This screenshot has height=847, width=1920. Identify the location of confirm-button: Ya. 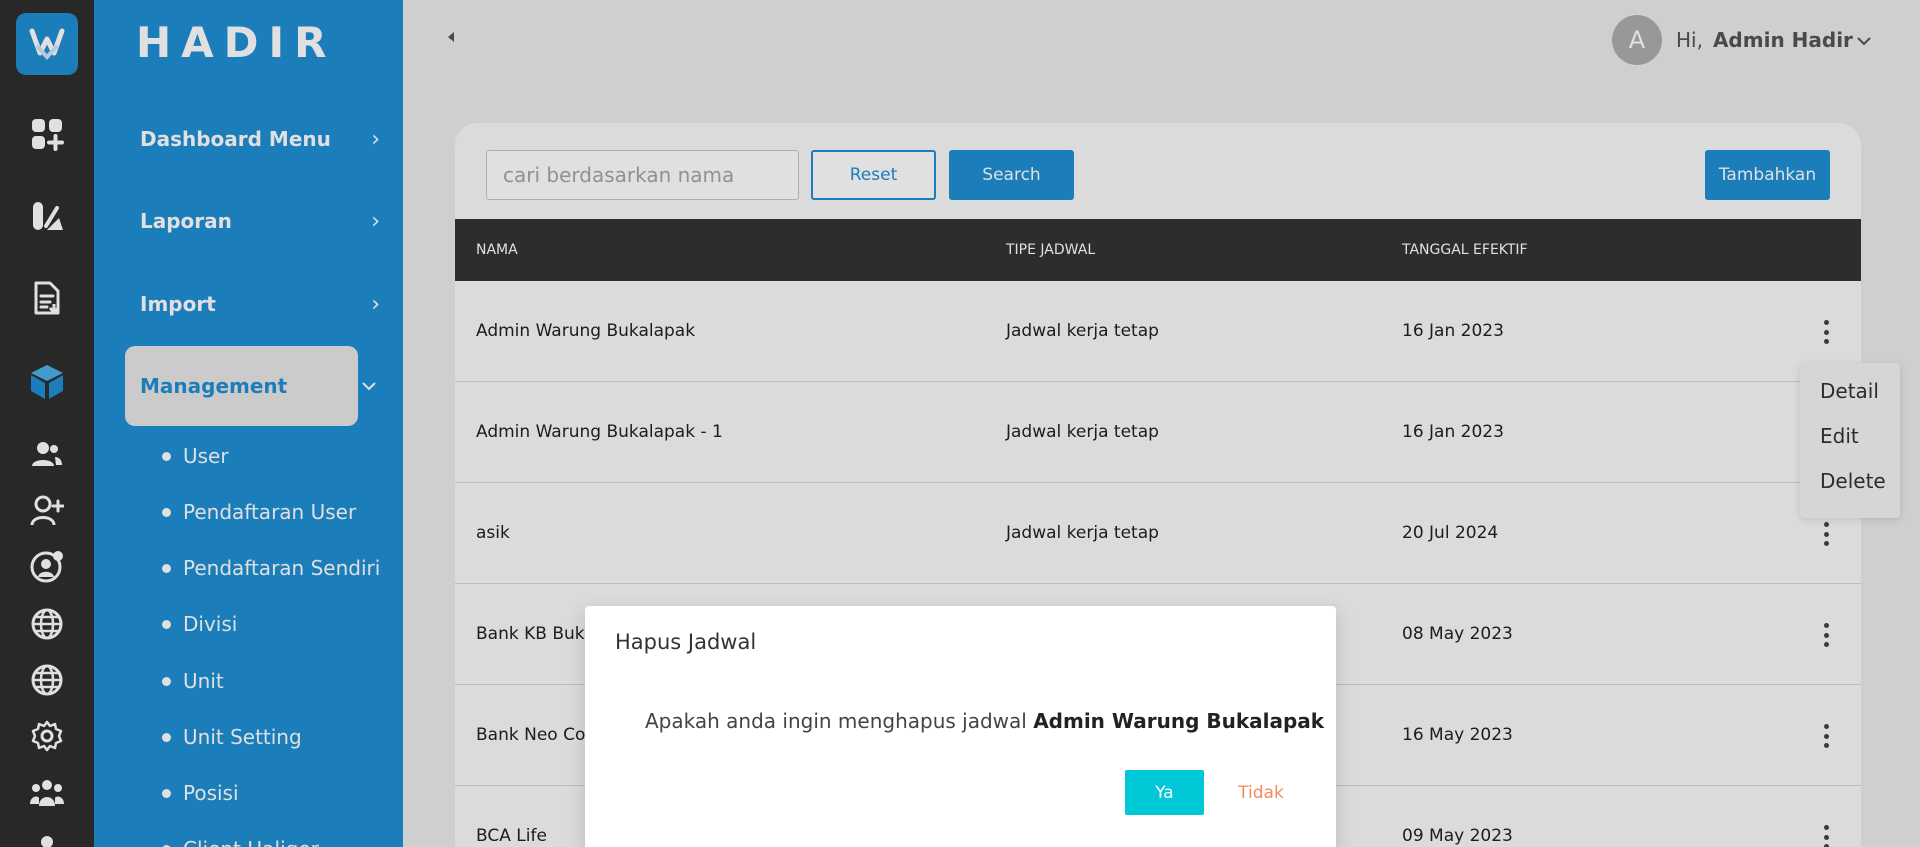
(1164, 792).